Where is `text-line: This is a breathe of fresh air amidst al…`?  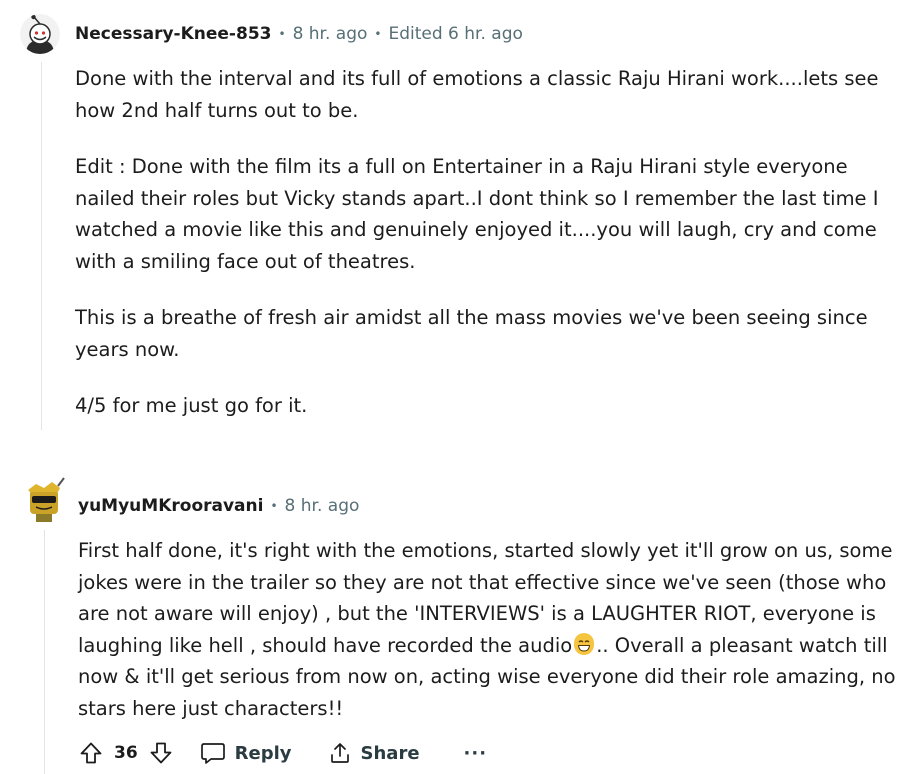 text-line: This is a breathe of fresh air amidst al… is located at coordinates (471, 317).